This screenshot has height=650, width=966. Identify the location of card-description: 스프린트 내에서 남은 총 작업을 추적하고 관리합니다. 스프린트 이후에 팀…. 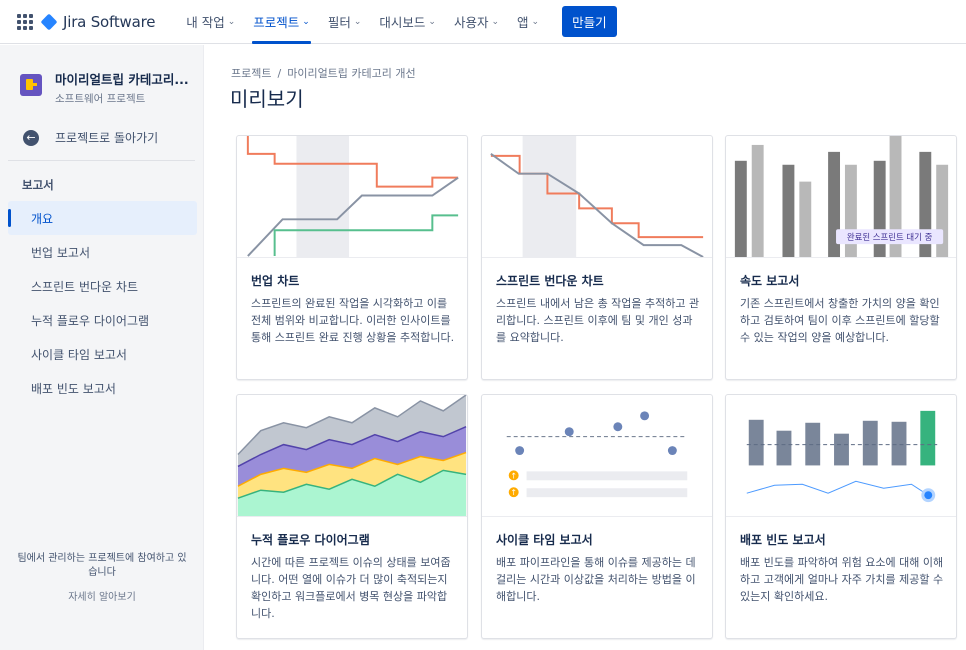
(598, 320).